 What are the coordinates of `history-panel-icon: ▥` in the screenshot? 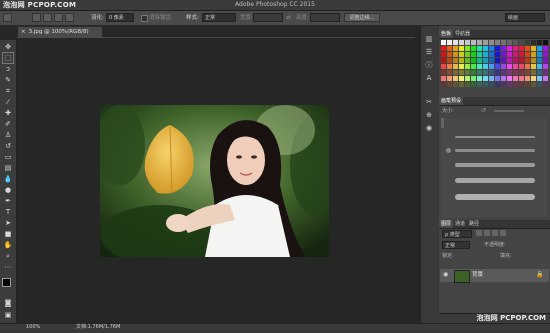 It's located at (429, 39).